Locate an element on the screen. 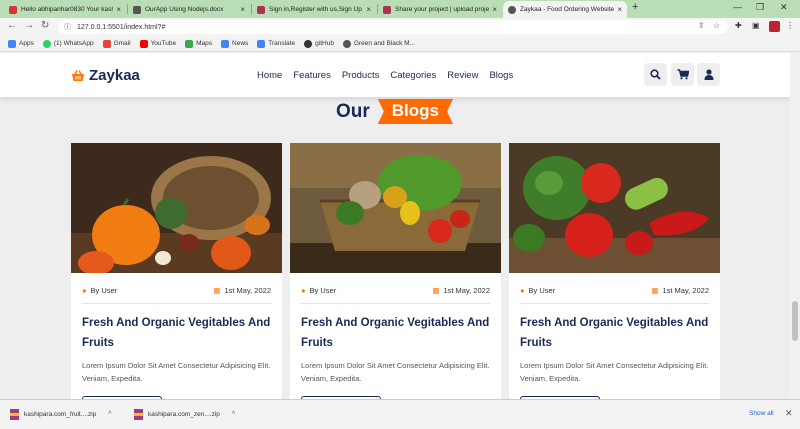 The width and height of the screenshot is (800, 429). tab-label: Sign in,Register with us,Sign Up is located at coordinates (315, 9).